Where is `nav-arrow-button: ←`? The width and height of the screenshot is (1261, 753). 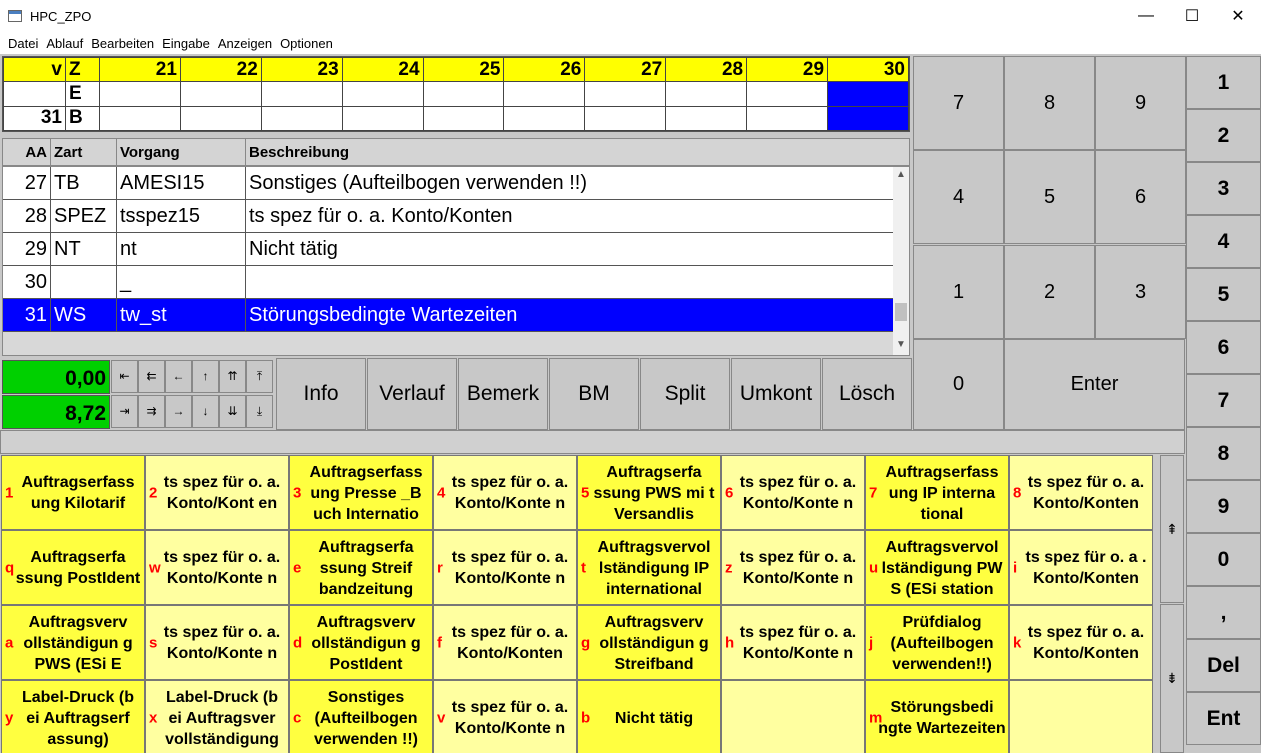
nav-arrow-button: ← is located at coordinates (178, 376).